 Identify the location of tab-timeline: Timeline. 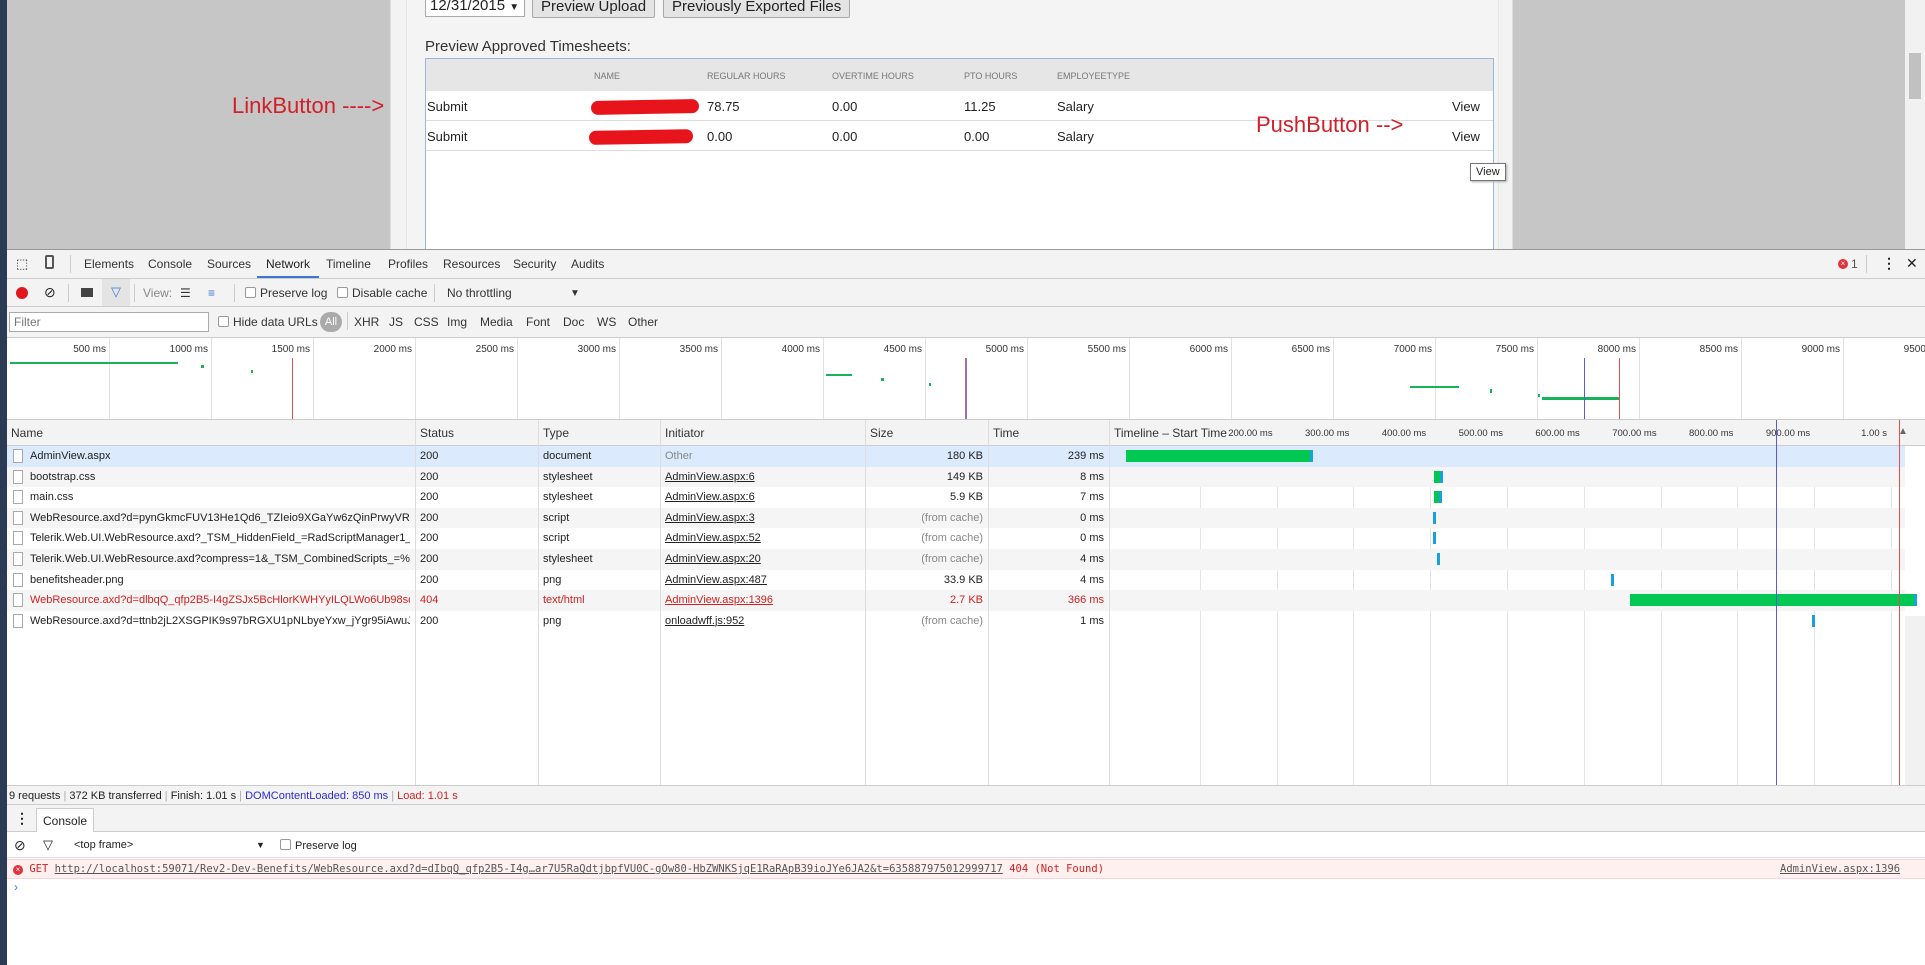
(348, 264).